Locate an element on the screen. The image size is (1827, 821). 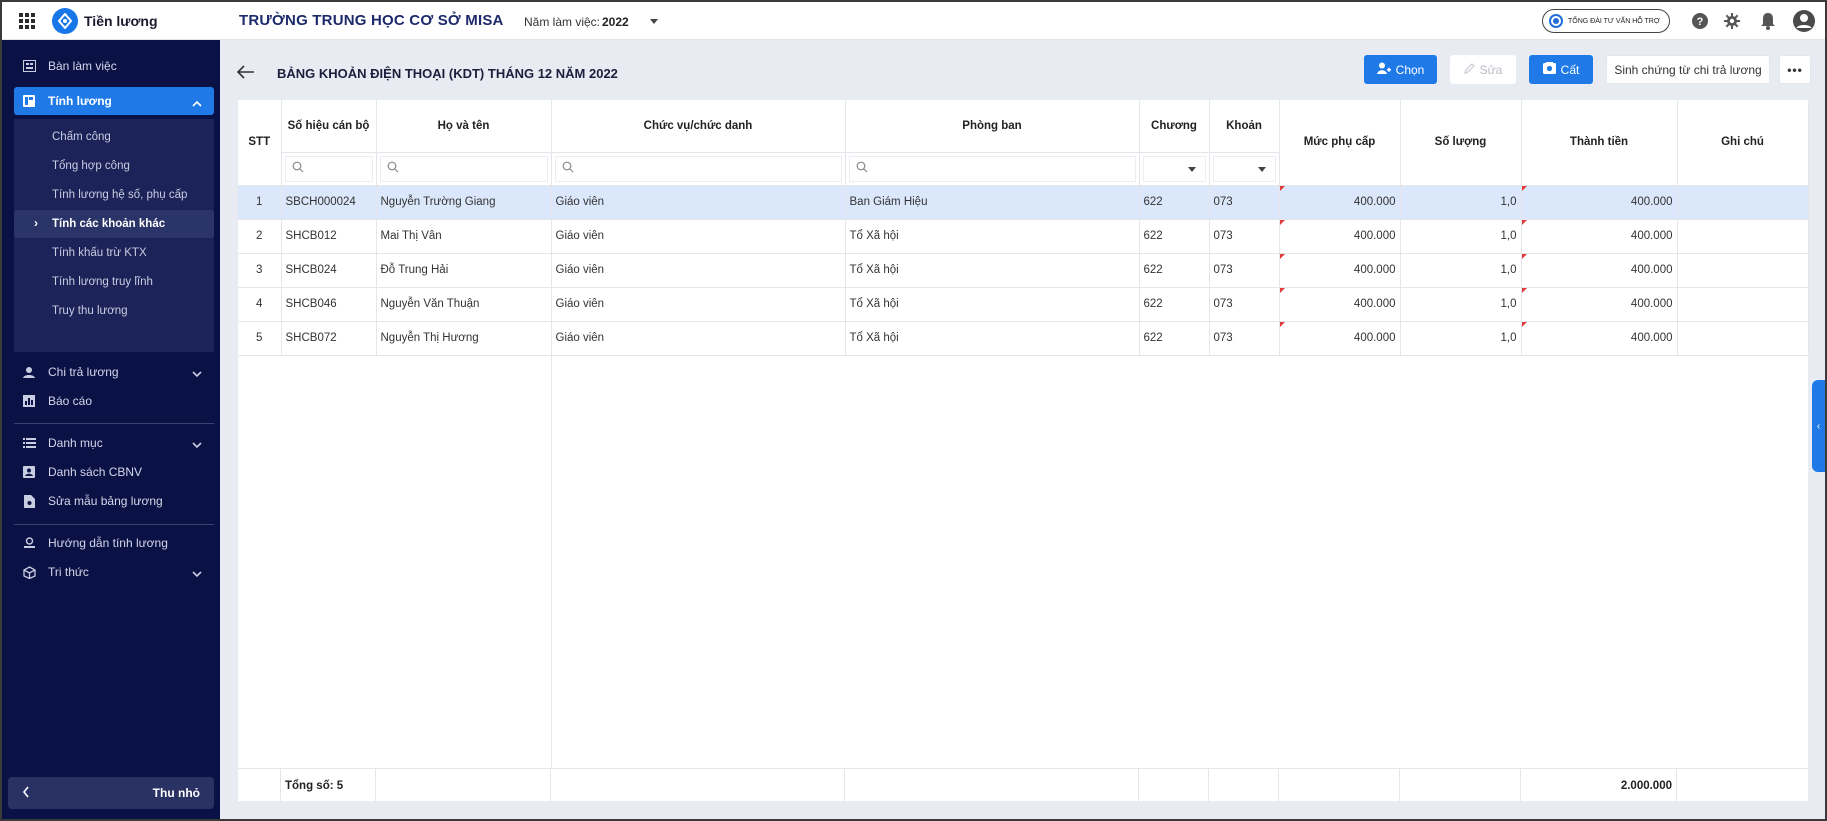
sidebar-item-label: Bàn làm việc is located at coordinates (82, 66).